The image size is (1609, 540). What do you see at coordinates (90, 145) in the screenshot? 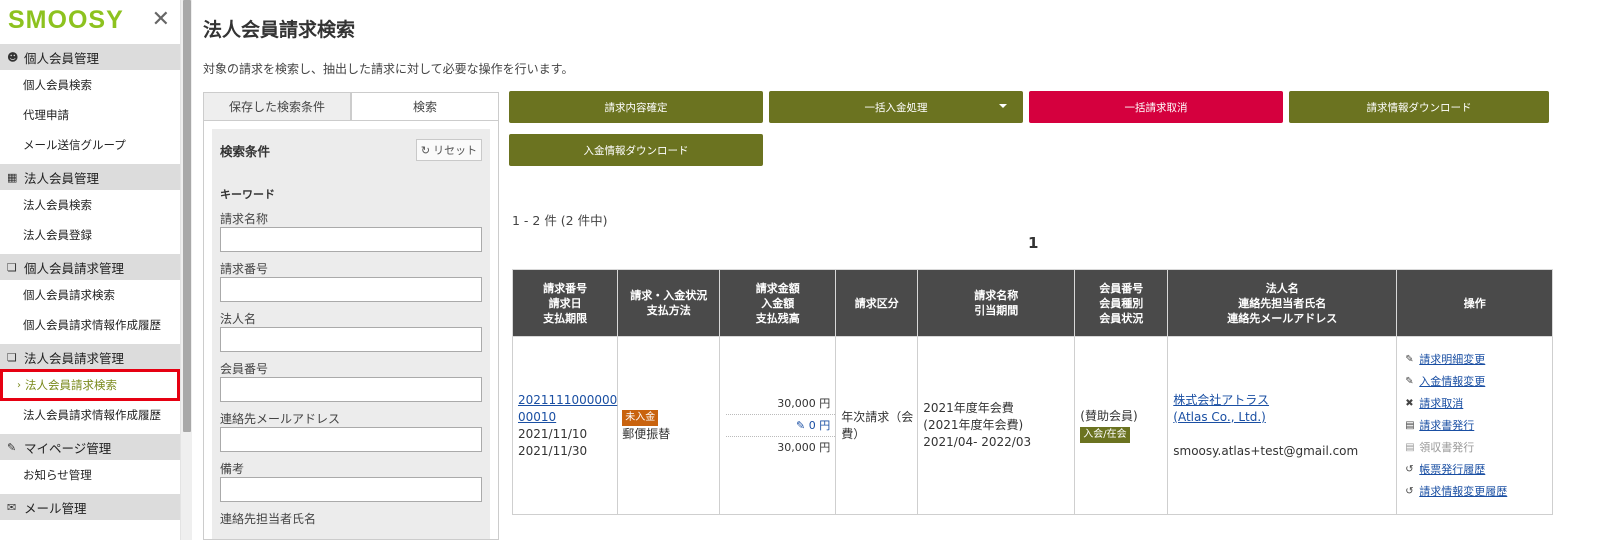
I see `sidebar-item-mail-group: メール送信グループ` at bounding box center [90, 145].